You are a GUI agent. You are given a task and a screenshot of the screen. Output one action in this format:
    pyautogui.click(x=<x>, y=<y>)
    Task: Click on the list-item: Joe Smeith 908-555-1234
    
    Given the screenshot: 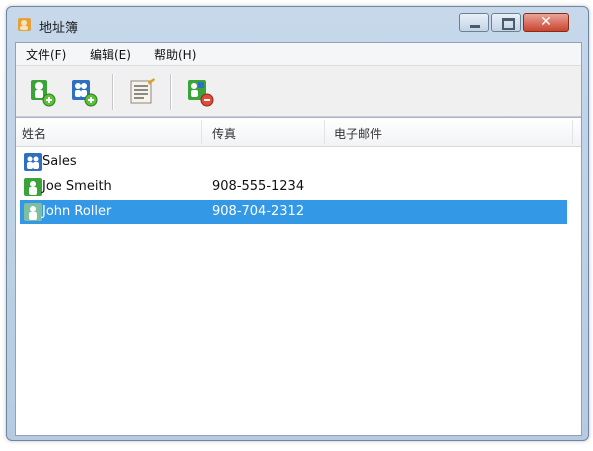 What is the action you would take?
    pyautogui.click(x=293, y=187)
    